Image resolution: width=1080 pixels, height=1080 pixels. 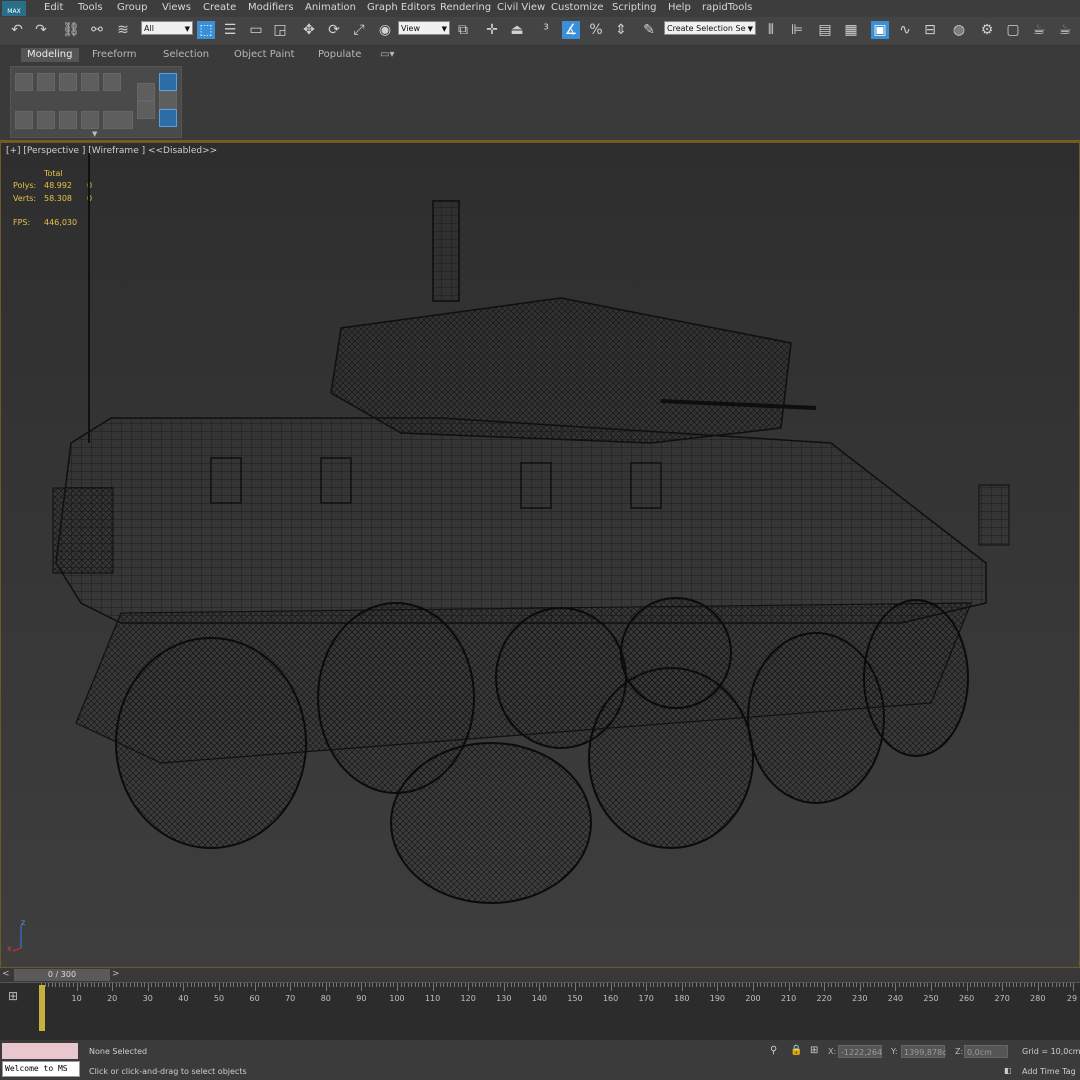 I want to click on ribbon-expand-icon: ▼, so click(x=94, y=134).